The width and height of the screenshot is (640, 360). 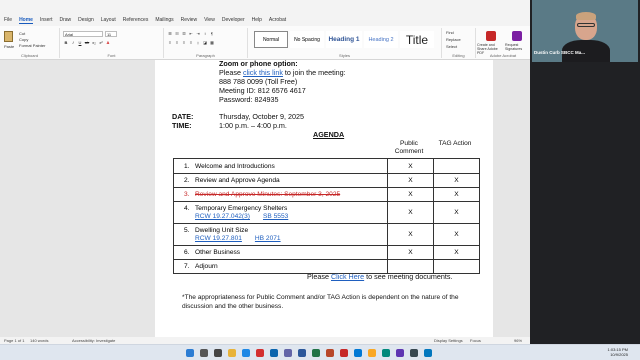 What do you see at coordinates (372, 353) in the screenshot?
I see `sticky-notes-icon` at bounding box center [372, 353].